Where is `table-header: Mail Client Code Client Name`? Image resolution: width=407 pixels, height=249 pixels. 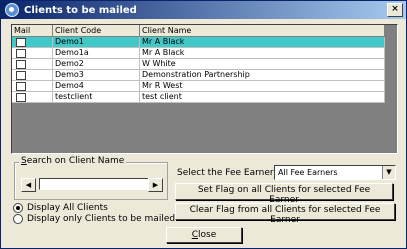
table-header: Mail Client Code Client Name is located at coordinates (198, 31).